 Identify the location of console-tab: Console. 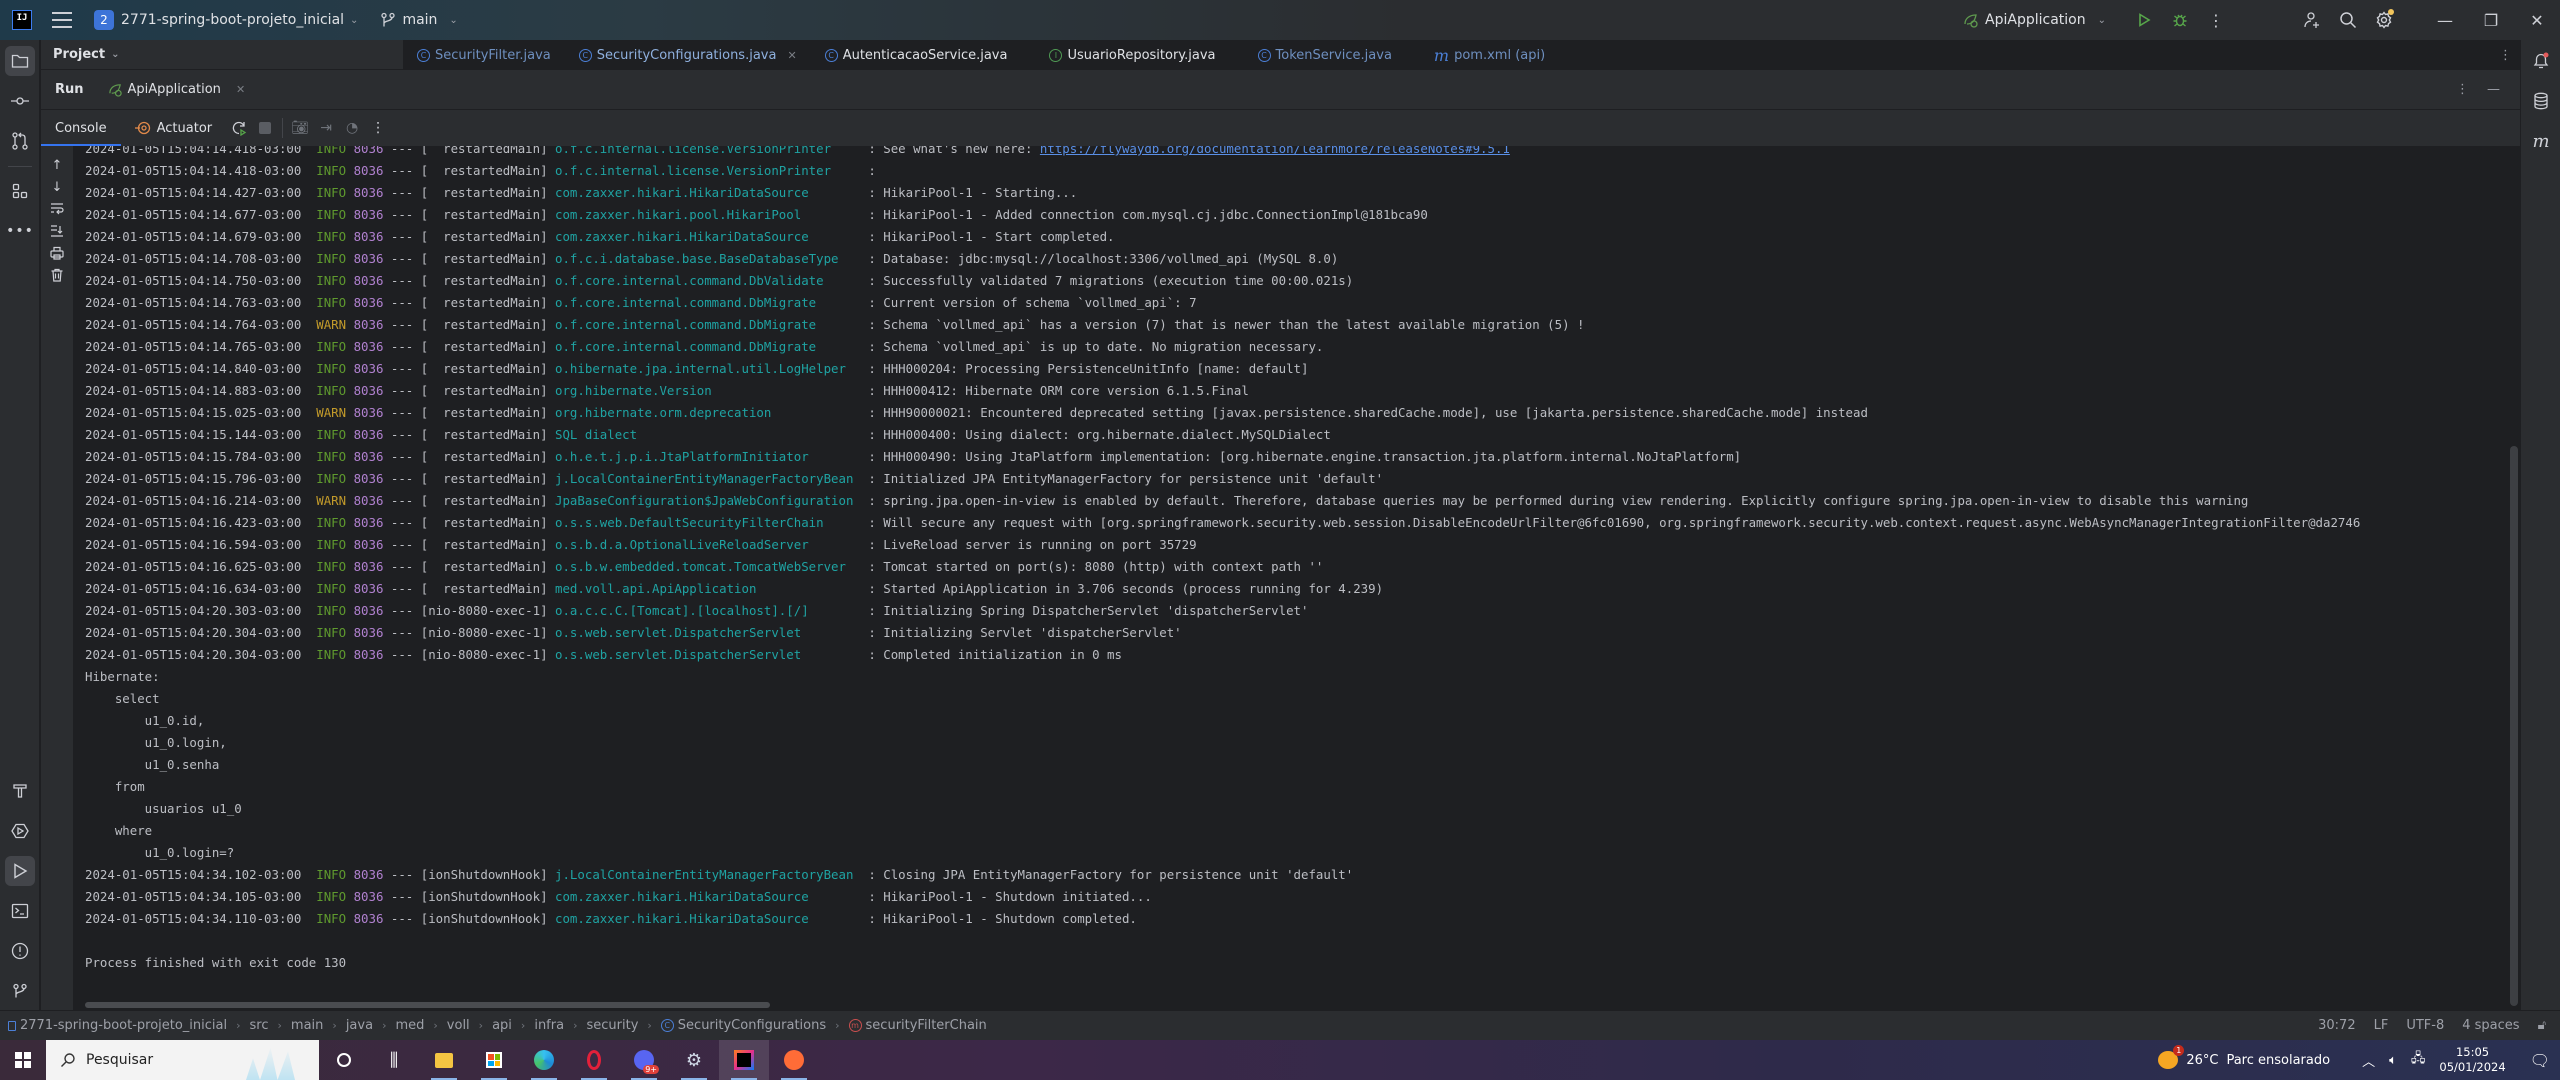
(81, 128).